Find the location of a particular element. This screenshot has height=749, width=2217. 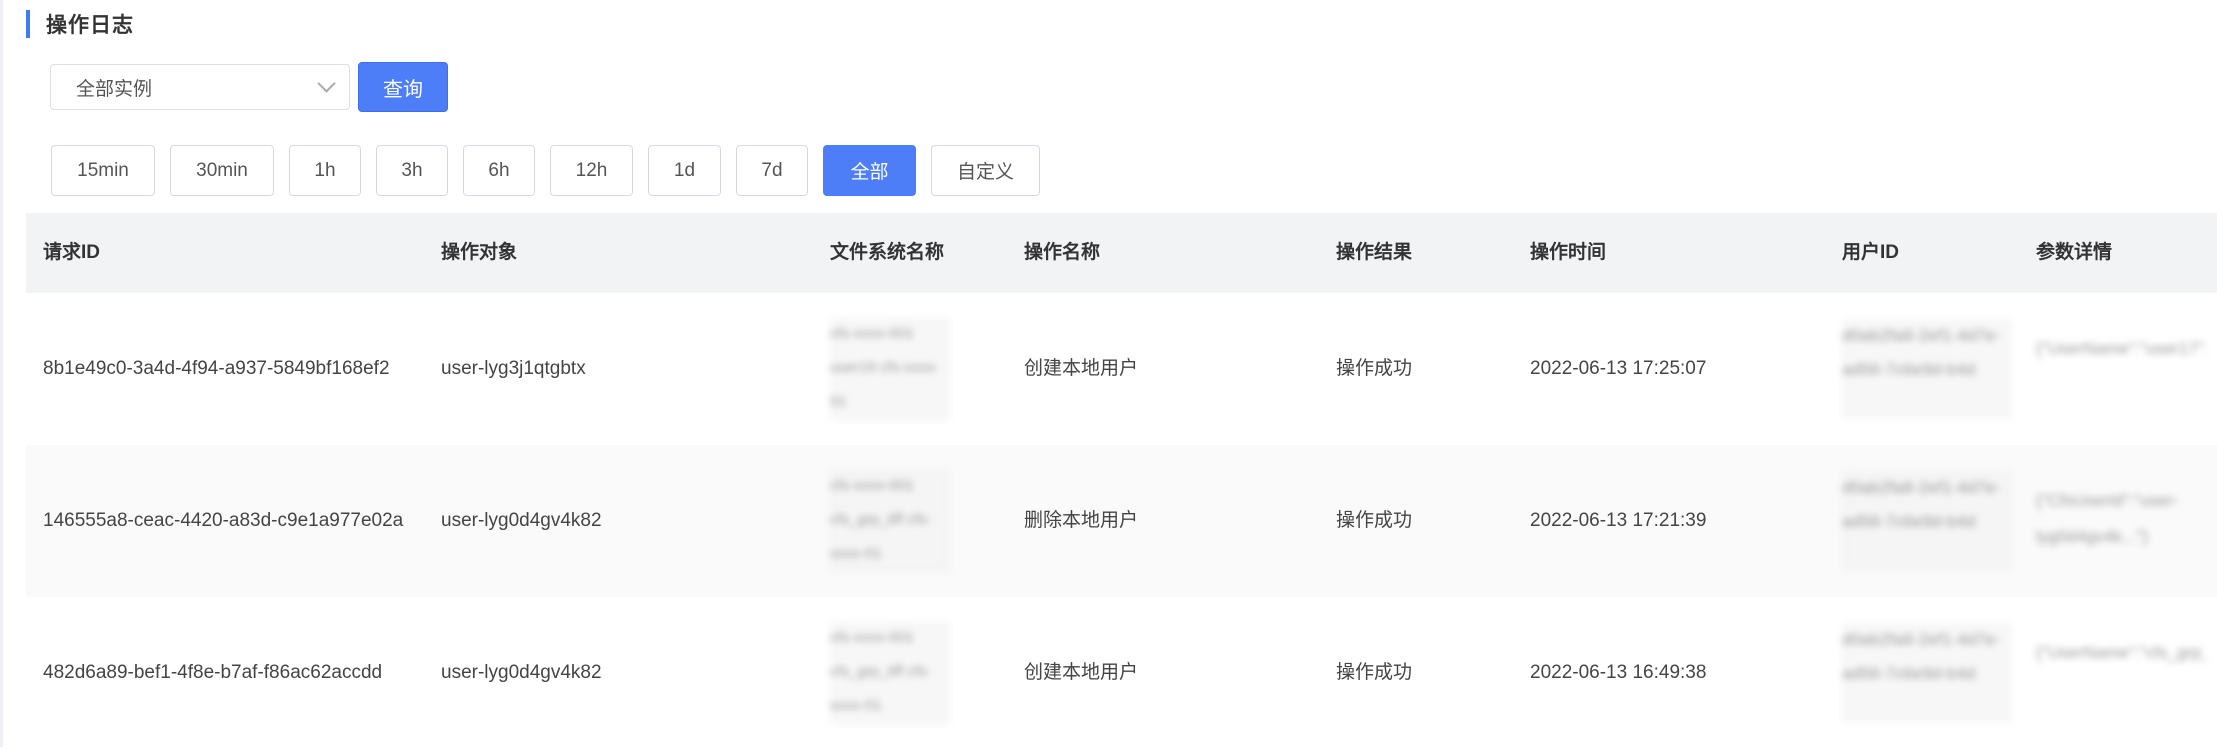

cell-params: {"CfsUserId":"user-lyg0d4gv4k..."} is located at coordinates (2107, 518).